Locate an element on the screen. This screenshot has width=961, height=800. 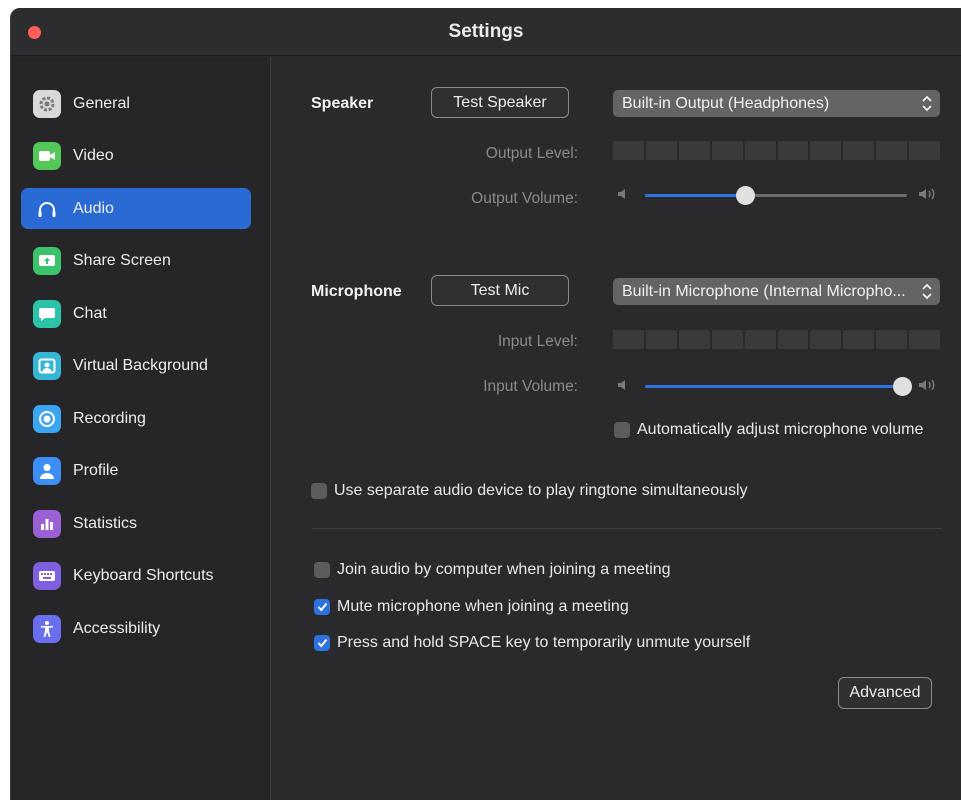
keyboard-icon is located at coordinates (47, 575).